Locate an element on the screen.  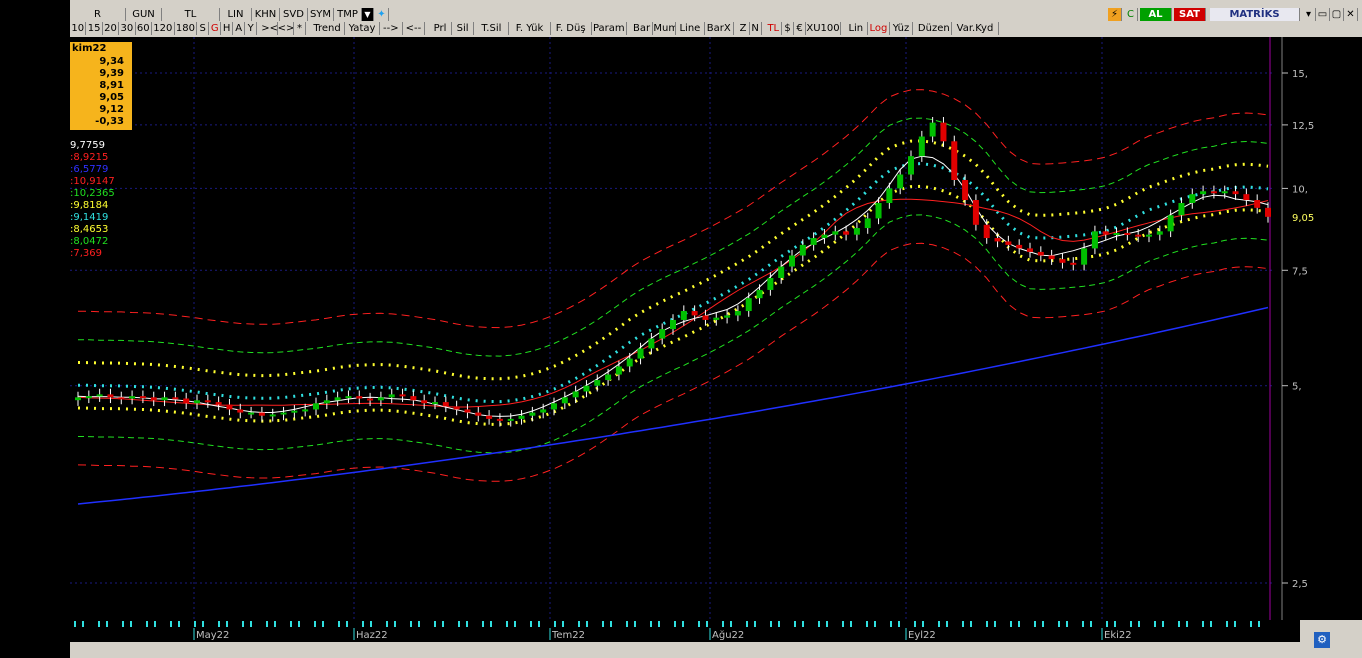
toolbar-button: G is located at coordinates (215, 28).